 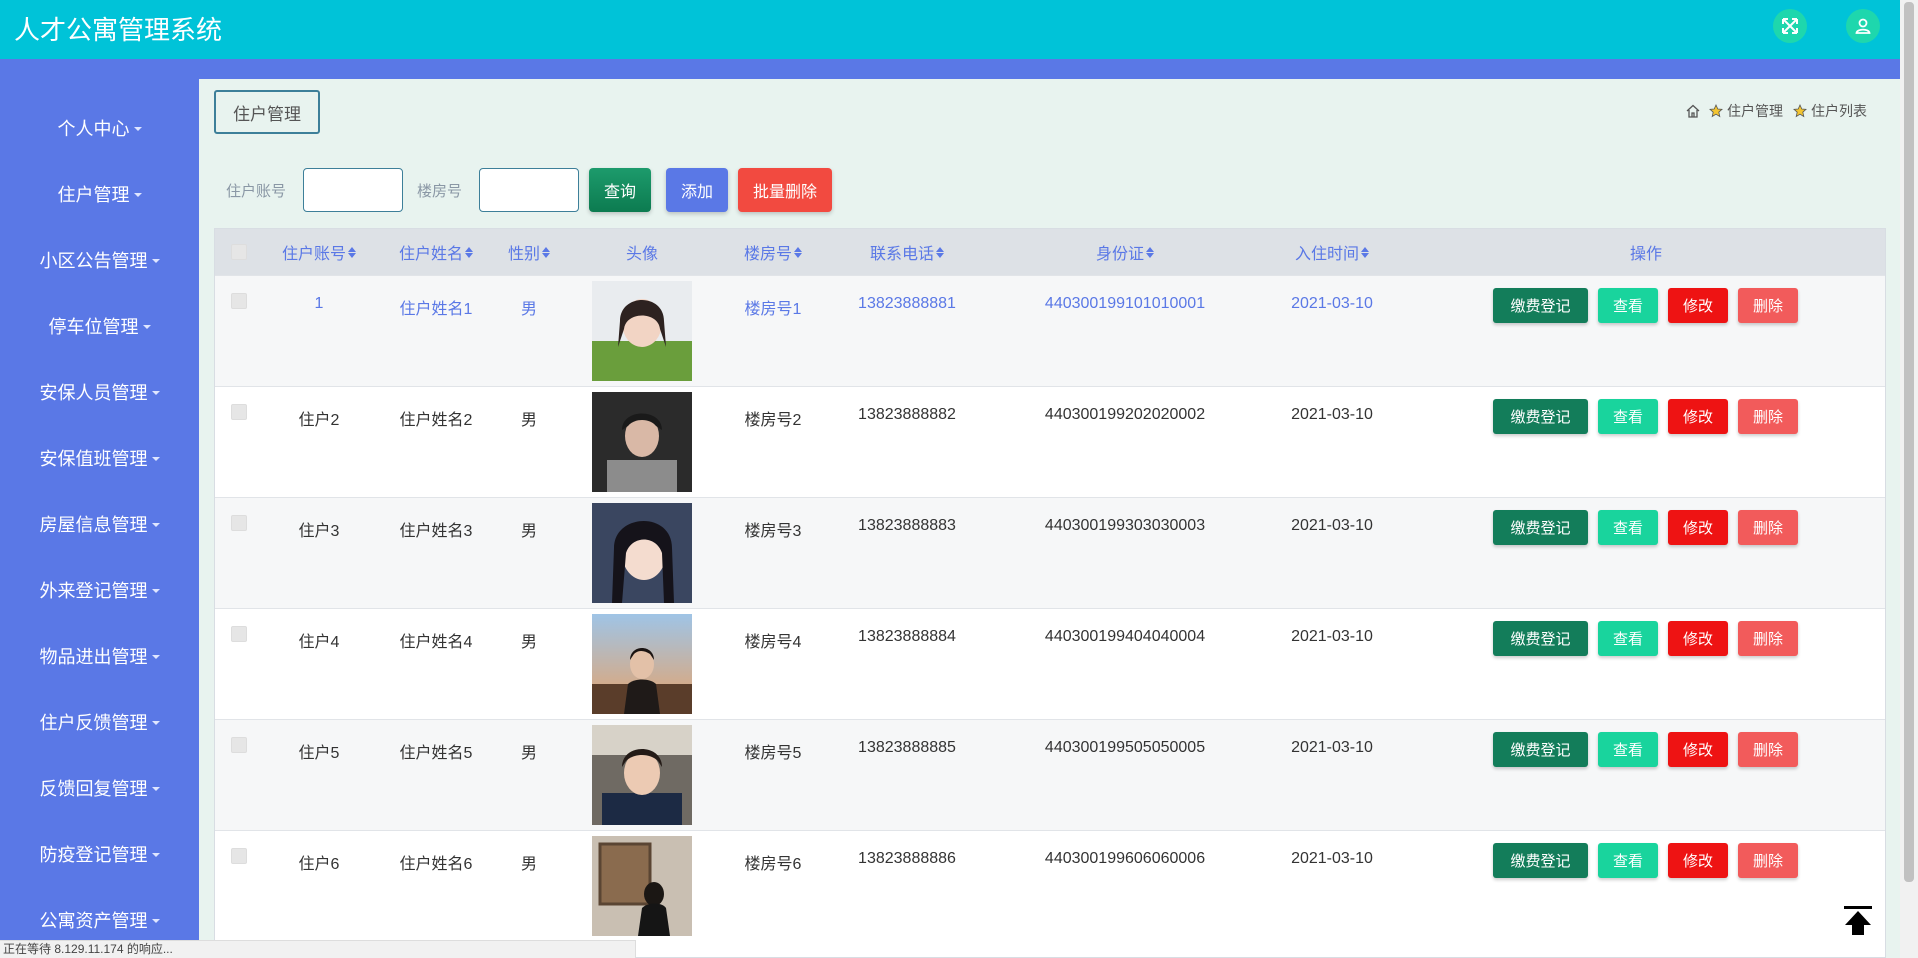 I want to click on select-all-checkbox, so click(x=239, y=252).